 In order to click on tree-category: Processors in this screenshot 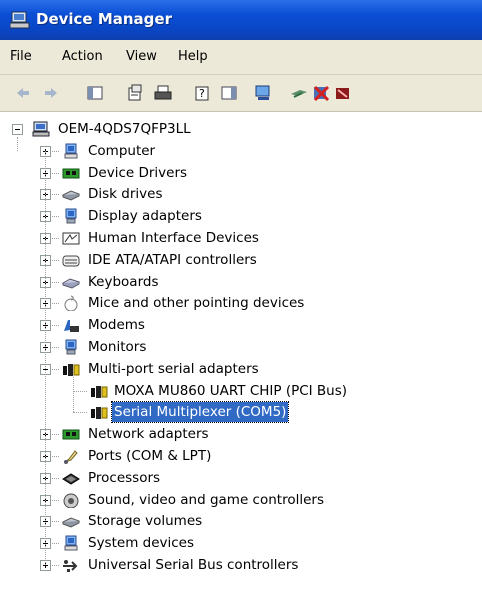, I will do `click(241, 478)`.